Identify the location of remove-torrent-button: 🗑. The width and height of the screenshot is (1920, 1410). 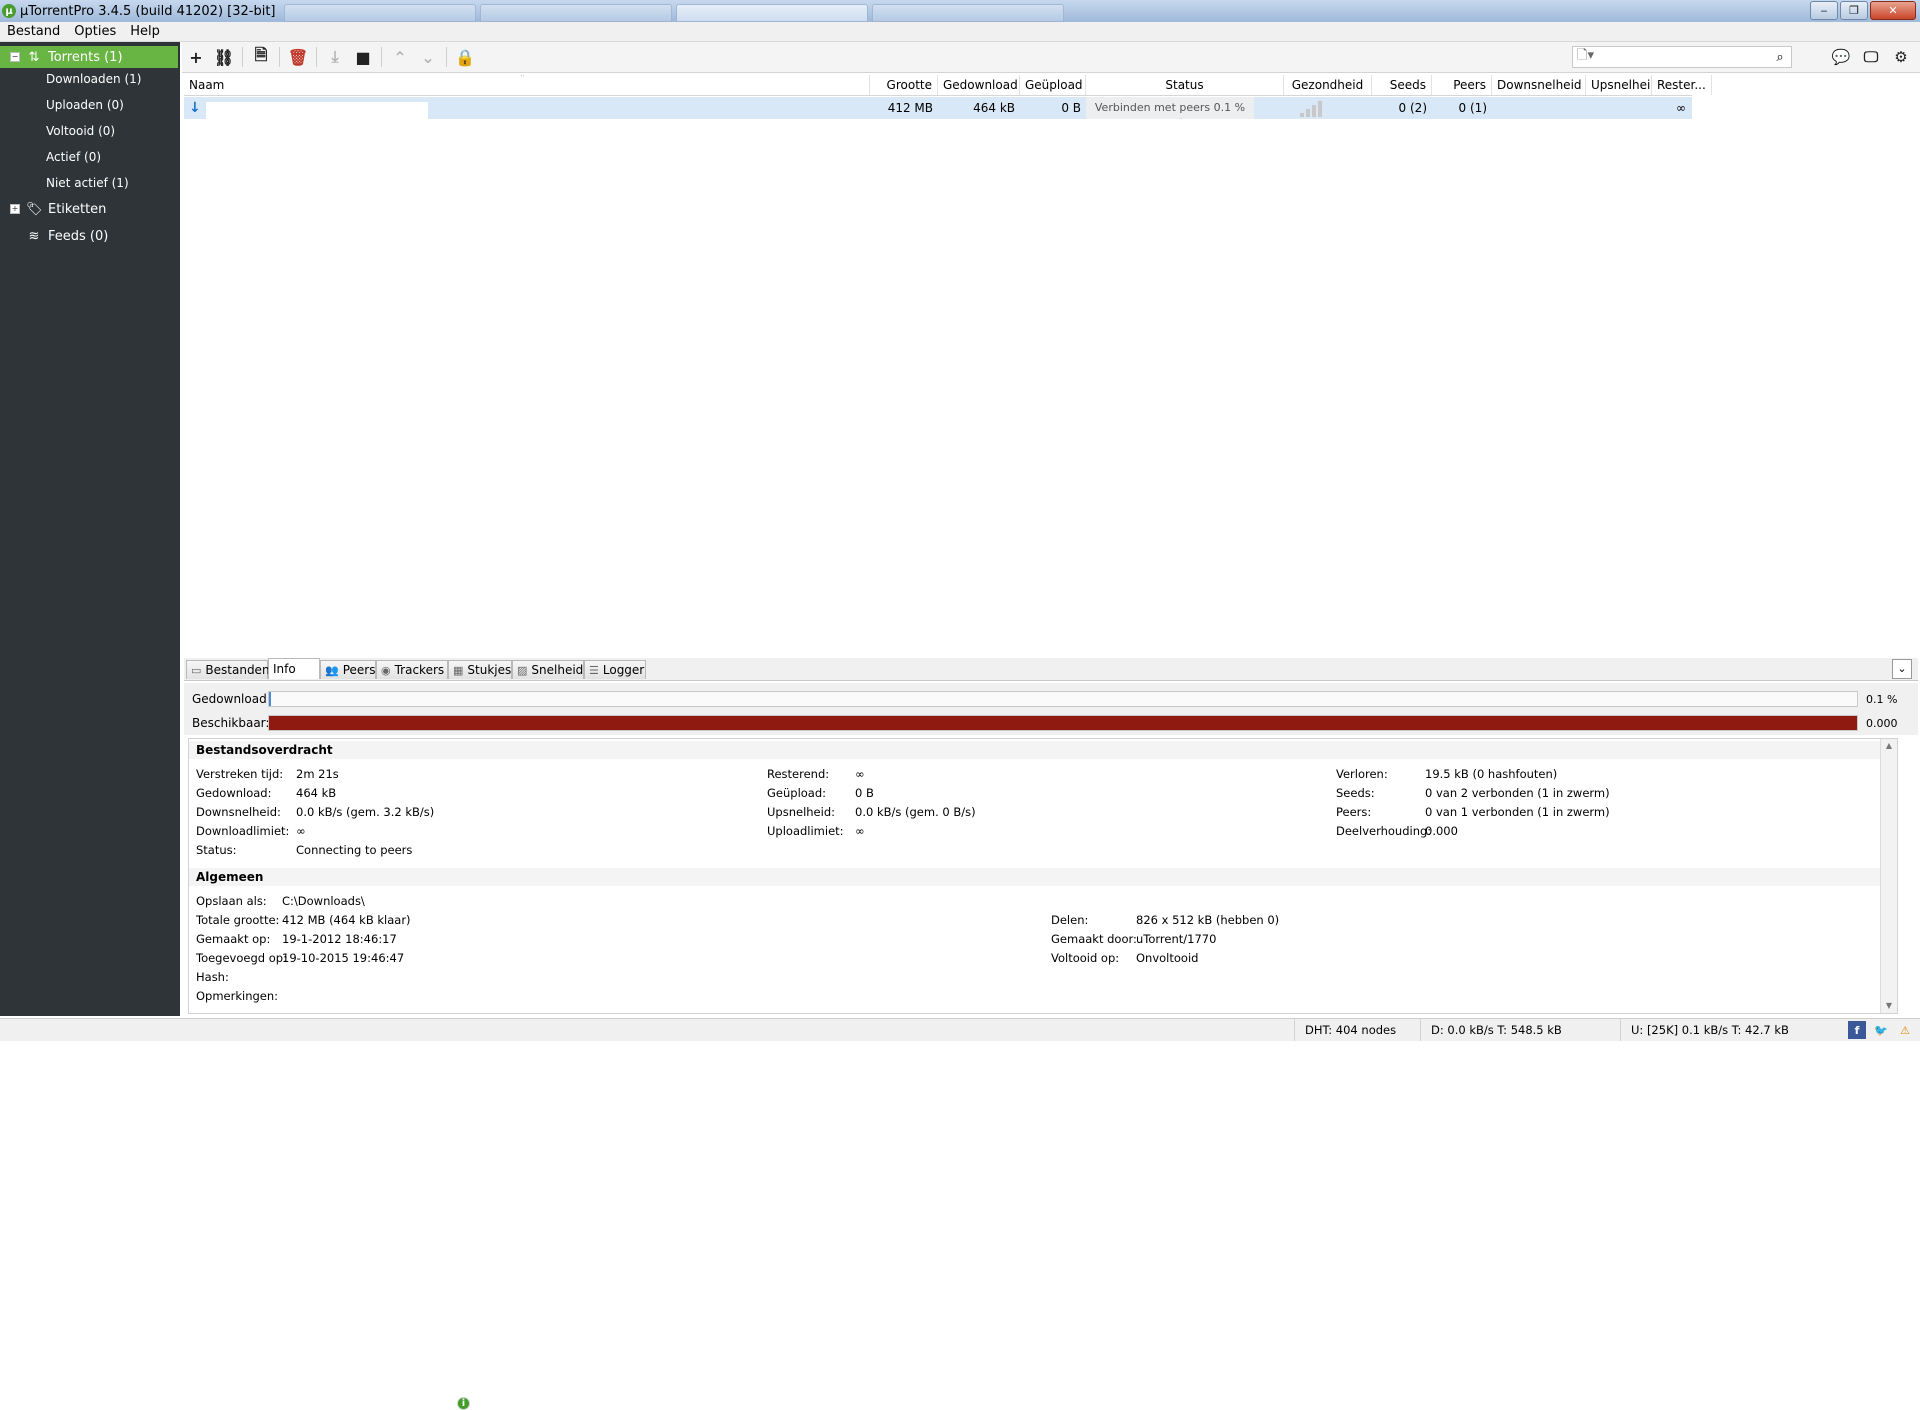
(298, 57).